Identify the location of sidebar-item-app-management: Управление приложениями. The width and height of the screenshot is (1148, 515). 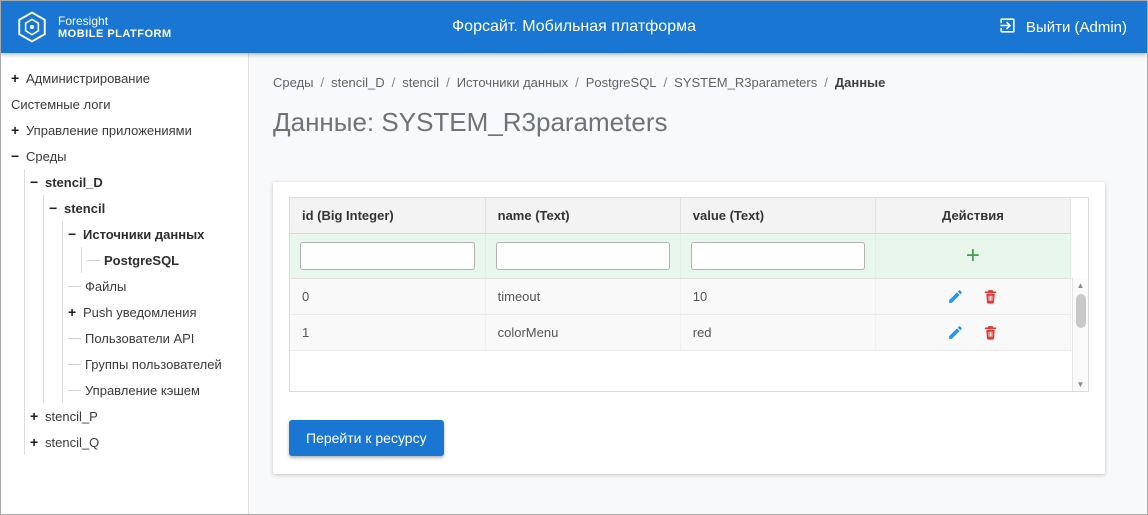
(127, 130).